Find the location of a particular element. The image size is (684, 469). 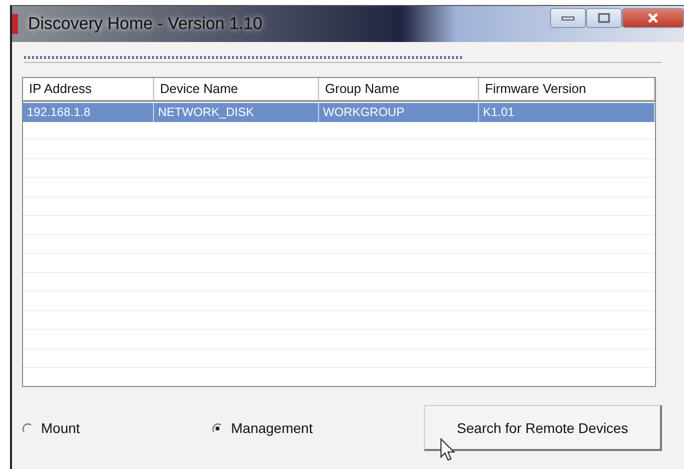

minimize-button is located at coordinates (568, 18).